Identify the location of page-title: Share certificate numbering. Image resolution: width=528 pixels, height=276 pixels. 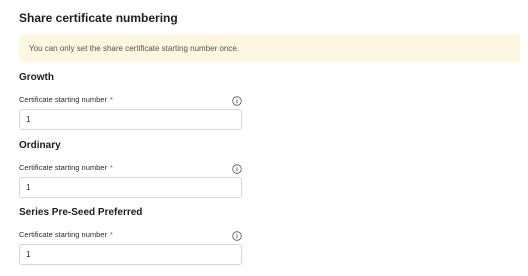
(98, 18).